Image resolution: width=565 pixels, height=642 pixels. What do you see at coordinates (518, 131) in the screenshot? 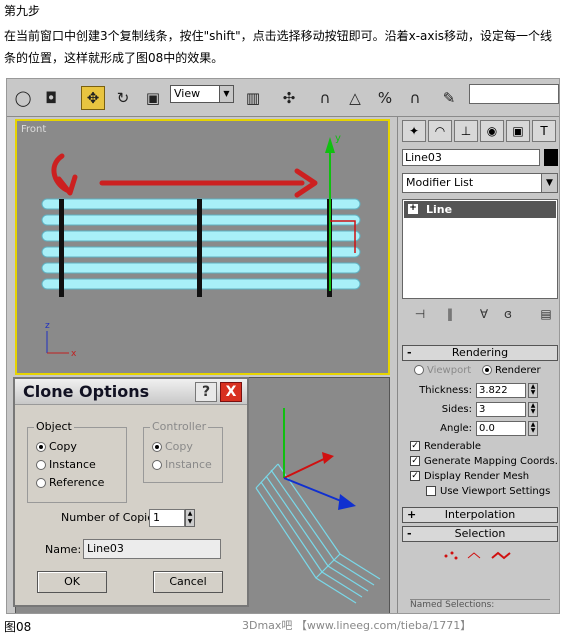
I see `display-tab-icon: ▣` at bounding box center [518, 131].